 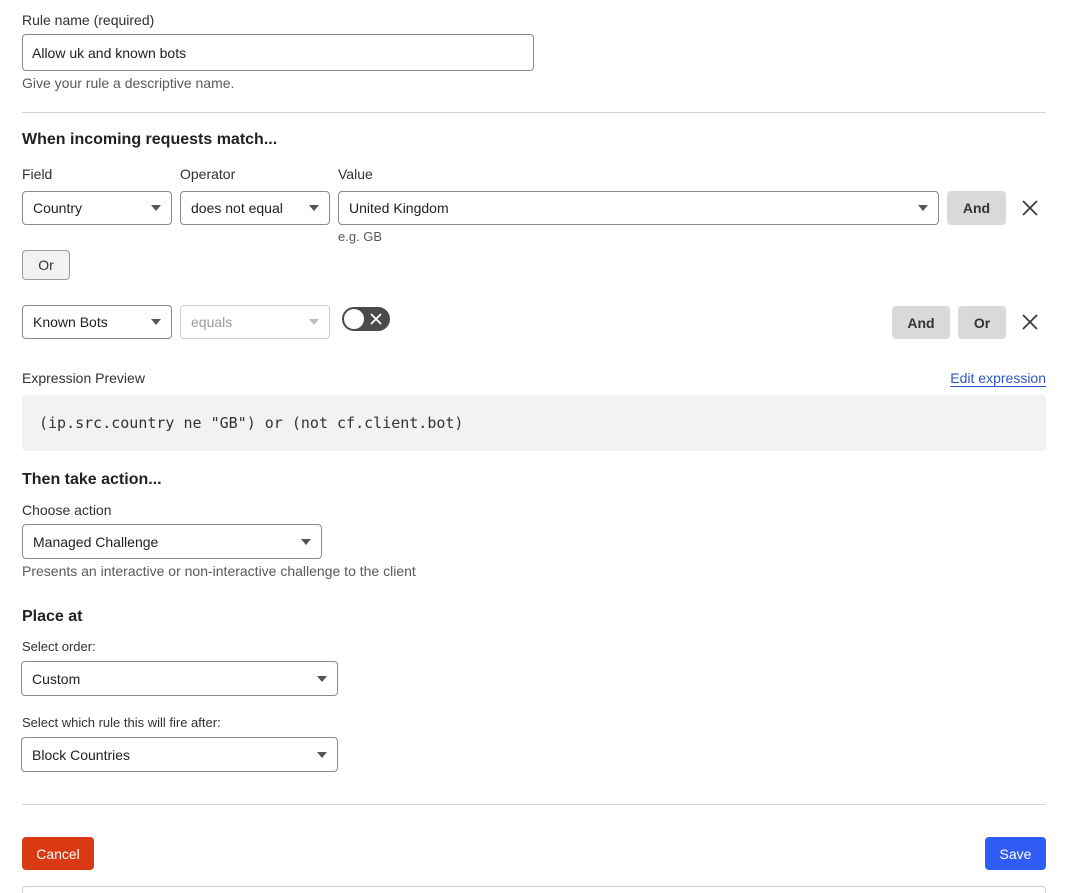 What do you see at coordinates (921, 322) in the screenshot?
I see `and-button-2: And` at bounding box center [921, 322].